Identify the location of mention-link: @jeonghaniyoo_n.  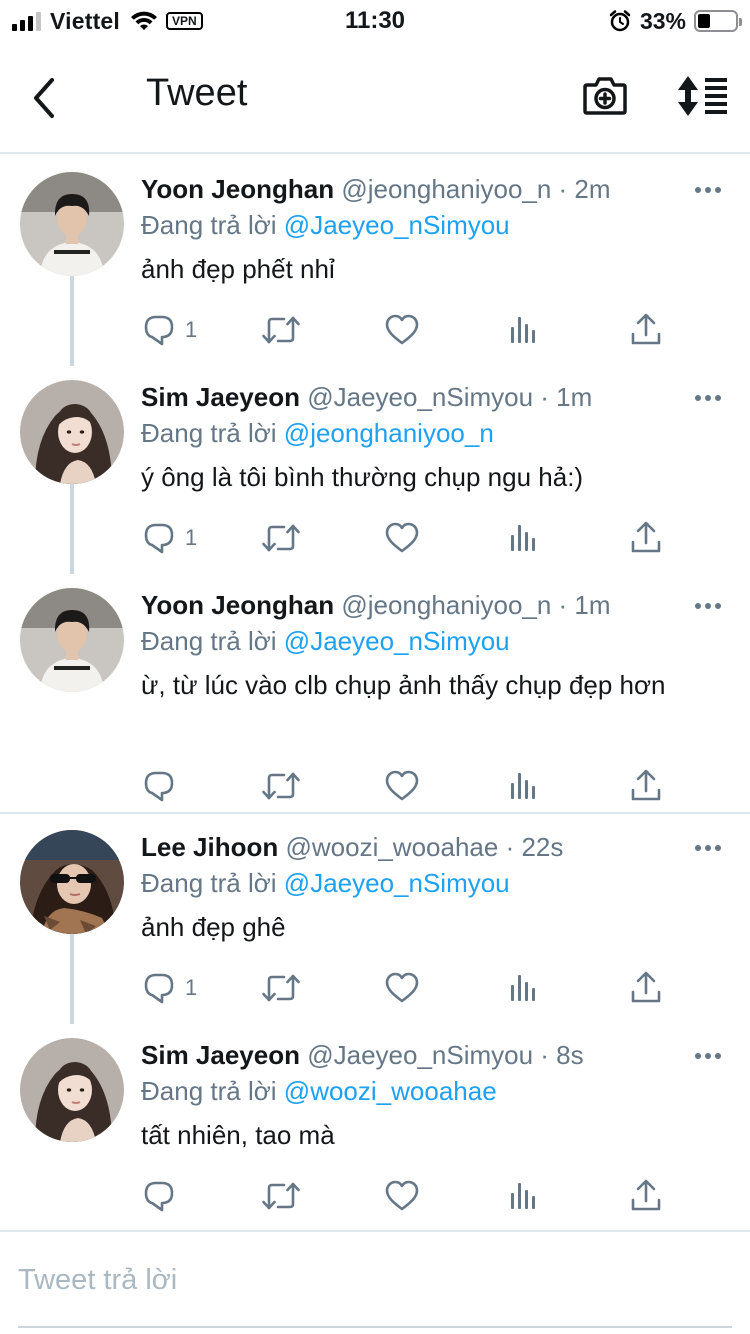
(389, 433).